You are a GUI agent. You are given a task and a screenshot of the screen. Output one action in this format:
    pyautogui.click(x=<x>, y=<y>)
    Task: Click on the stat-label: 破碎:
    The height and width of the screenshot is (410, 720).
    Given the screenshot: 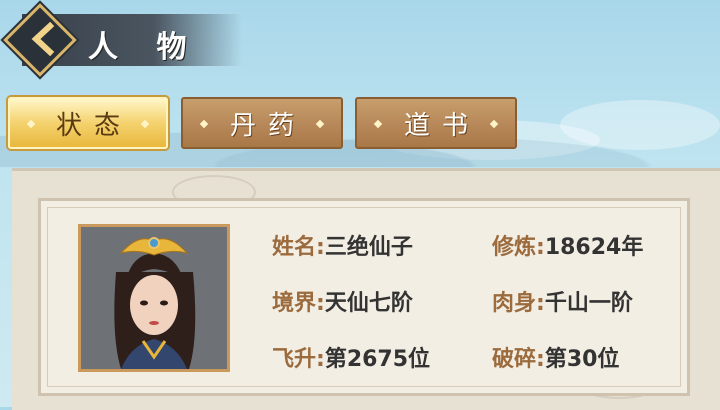 What is the action you would take?
    pyautogui.click(x=518, y=359)
    